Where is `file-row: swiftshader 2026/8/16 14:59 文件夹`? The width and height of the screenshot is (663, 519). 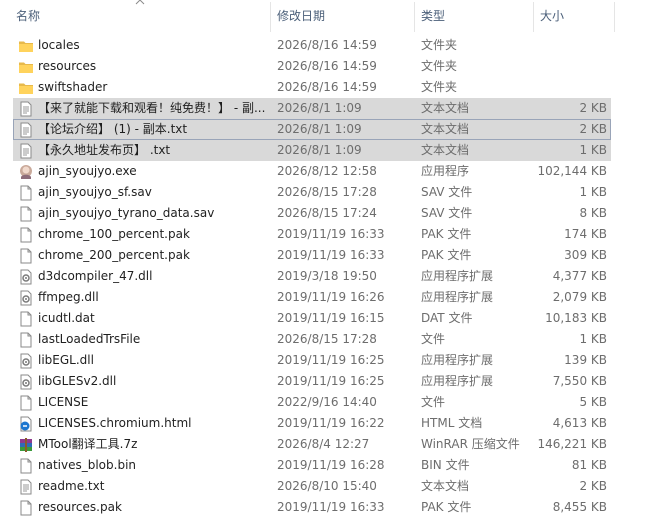
file-row: swiftshader 2026/8/16 14:59 文件夹 is located at coordinates (312, 87).